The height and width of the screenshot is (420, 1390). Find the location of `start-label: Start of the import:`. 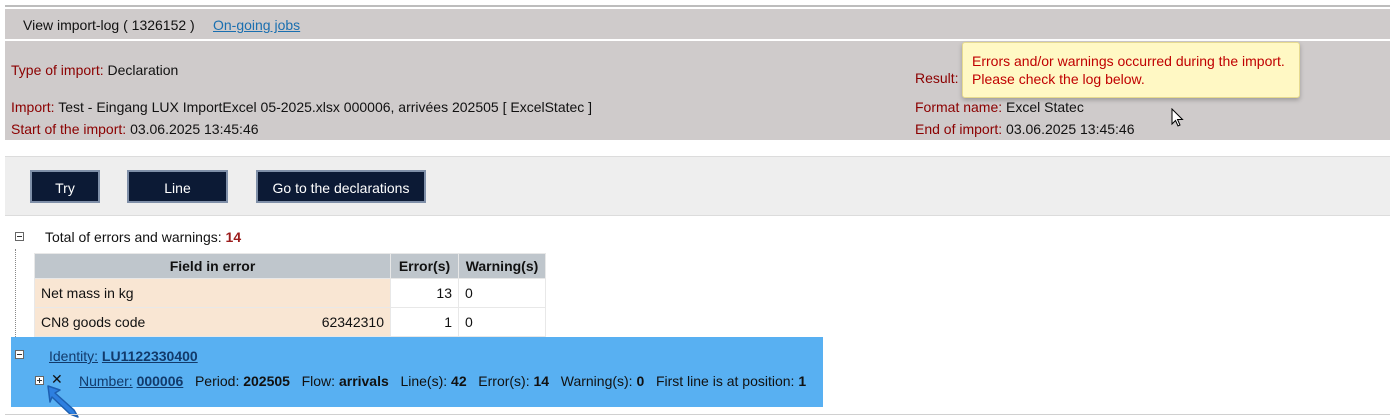

start-label: Start of the import: is located at coordinates (69, 129).